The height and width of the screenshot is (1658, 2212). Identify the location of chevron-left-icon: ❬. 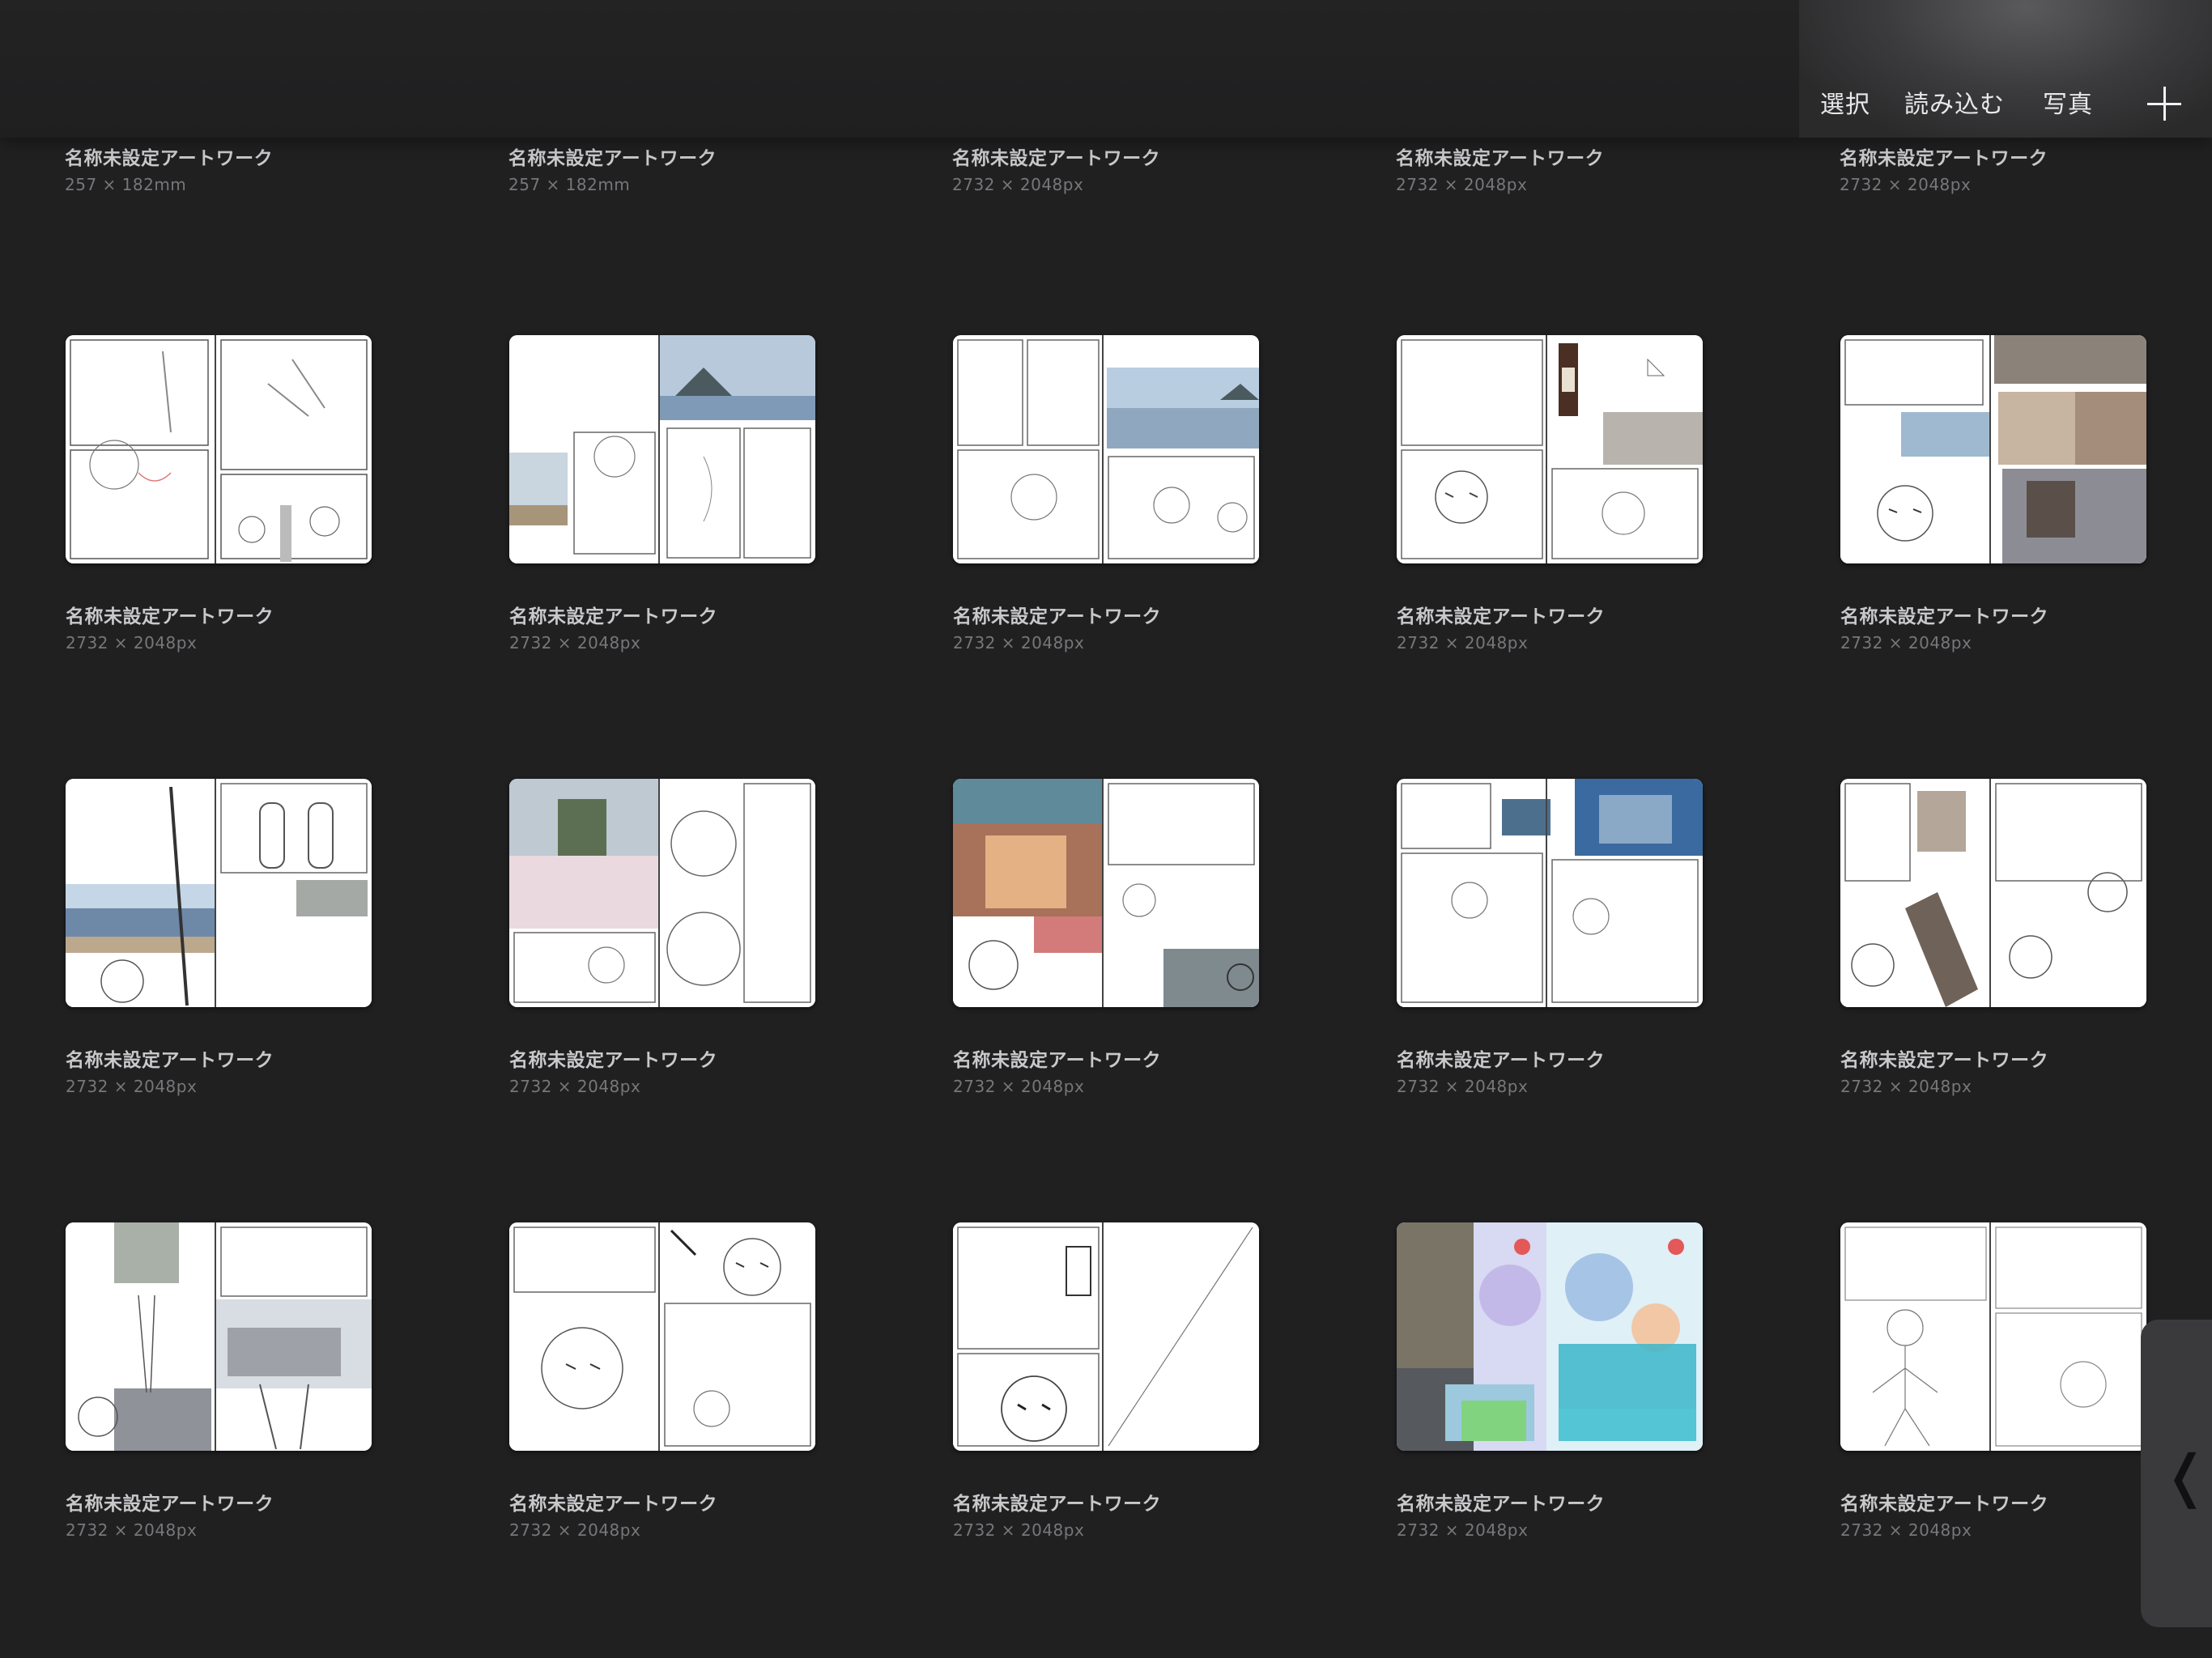
(2186, 1476).